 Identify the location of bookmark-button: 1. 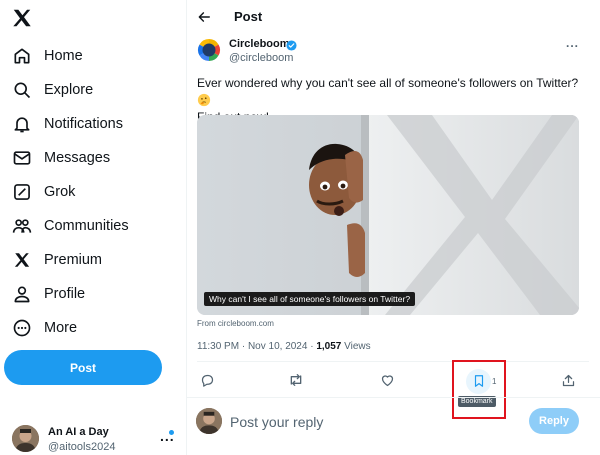
(479, 389).